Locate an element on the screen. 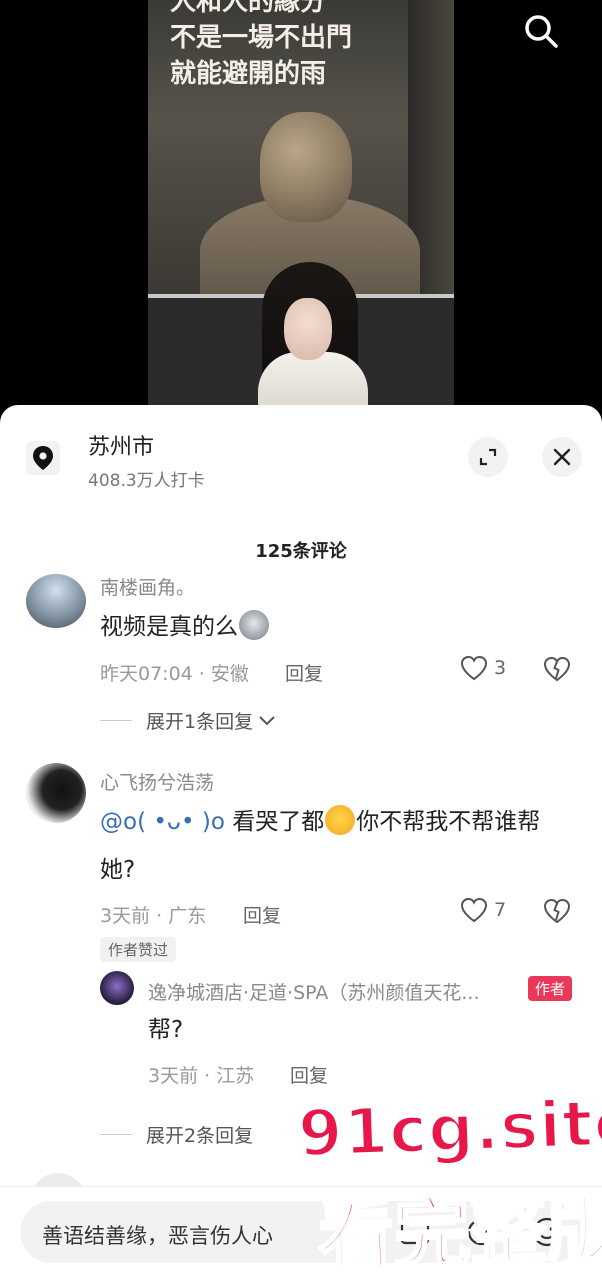 The width and height of the screenshot is (602, 1280). location-pin-icon is located at coordinates (43, 458).